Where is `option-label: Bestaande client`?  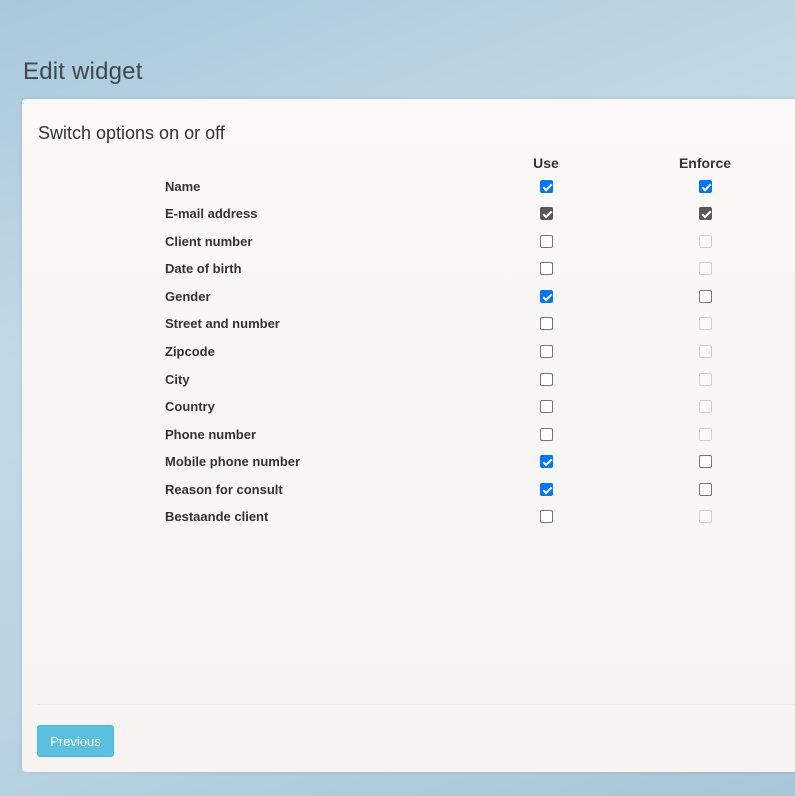
option-label: Bestaande client is located at coordinates (217, 516).